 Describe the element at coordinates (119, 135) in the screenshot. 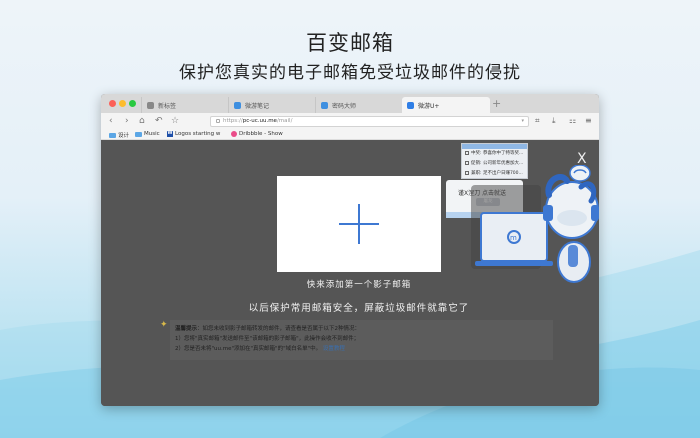

I see `bookmark-design: 设计` at that location.